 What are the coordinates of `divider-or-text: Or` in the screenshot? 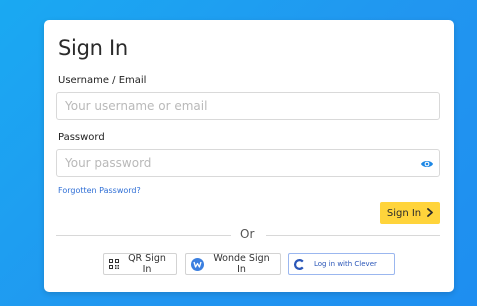 It's located at (247, 234).